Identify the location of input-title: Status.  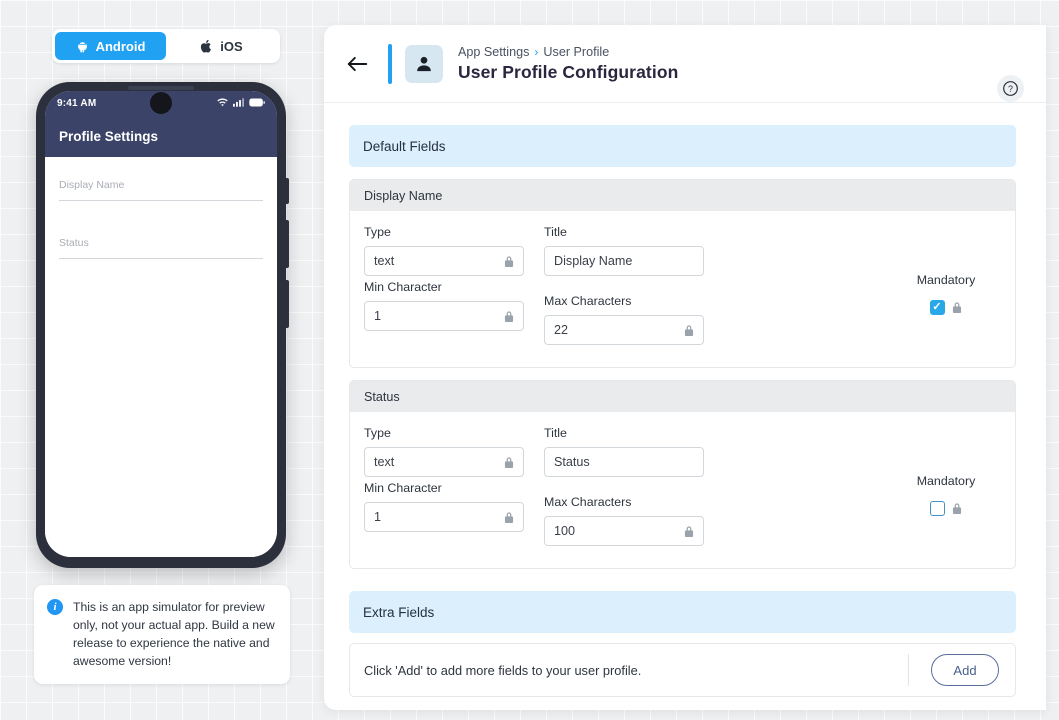
(624, 462).